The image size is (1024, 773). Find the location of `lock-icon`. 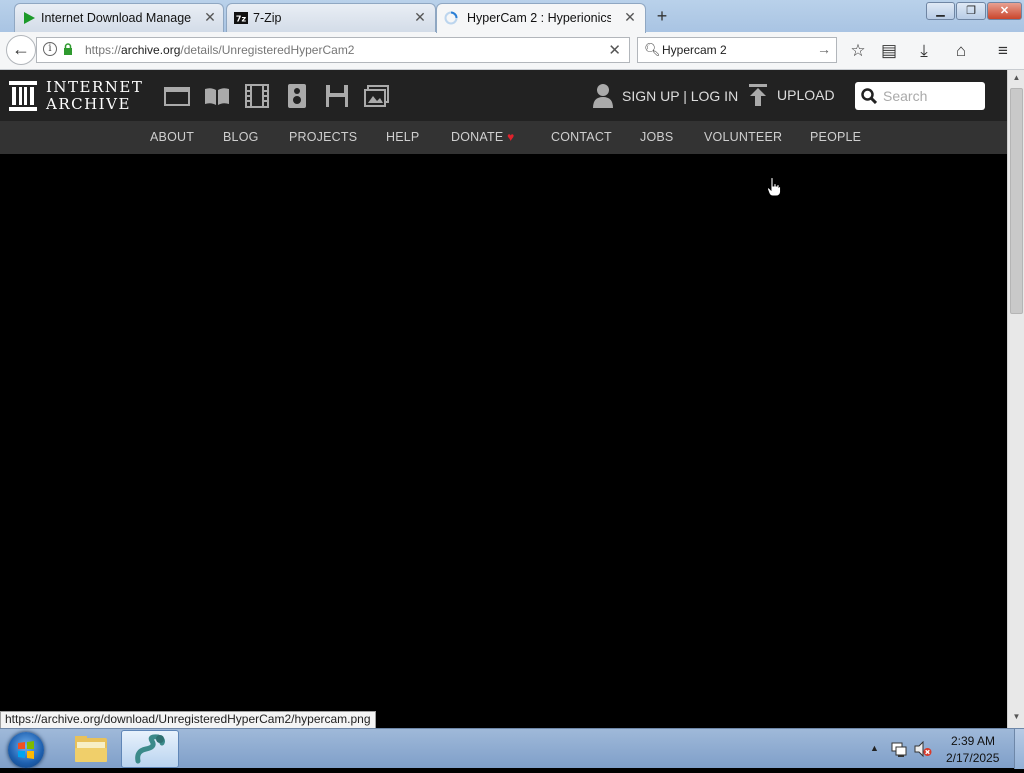

lock-icon is located at coordinates (68, 49).